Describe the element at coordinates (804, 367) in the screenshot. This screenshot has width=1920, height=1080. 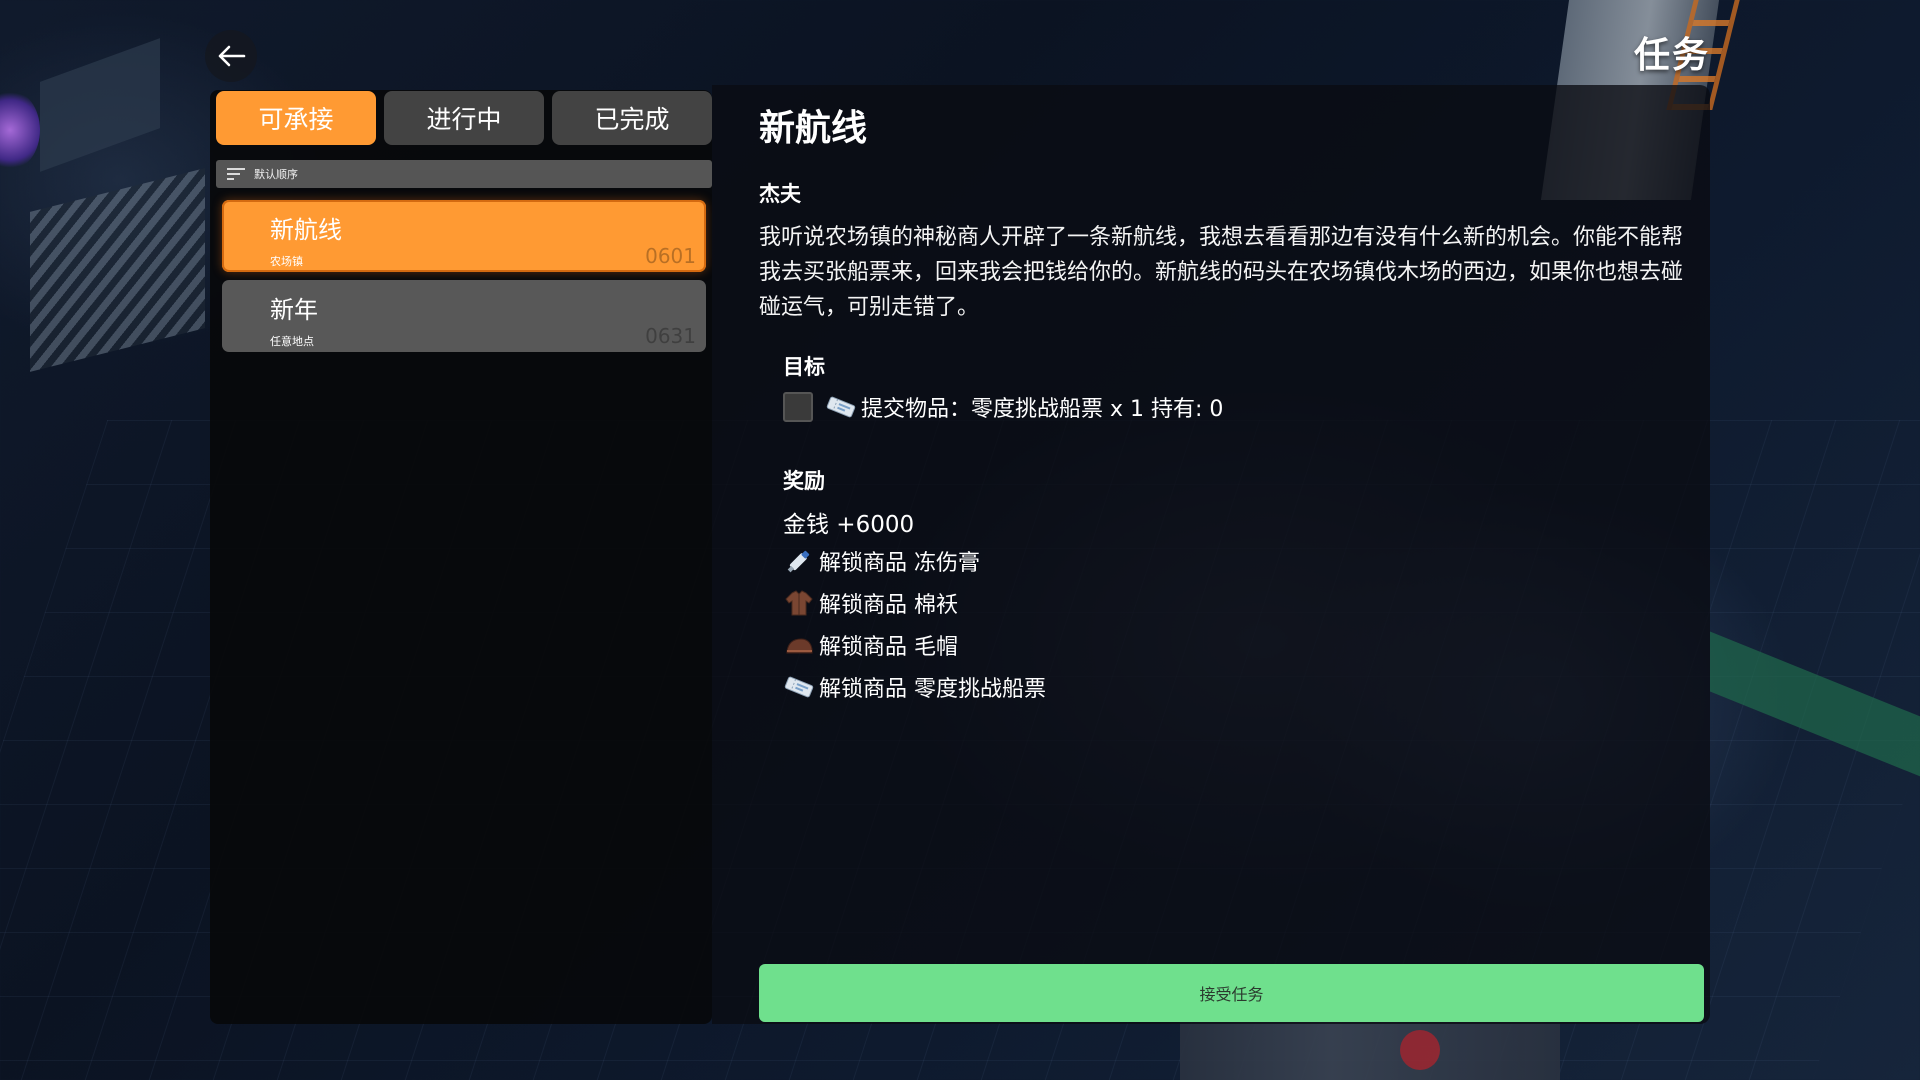
I see `objective-heading: 目标` at that location.